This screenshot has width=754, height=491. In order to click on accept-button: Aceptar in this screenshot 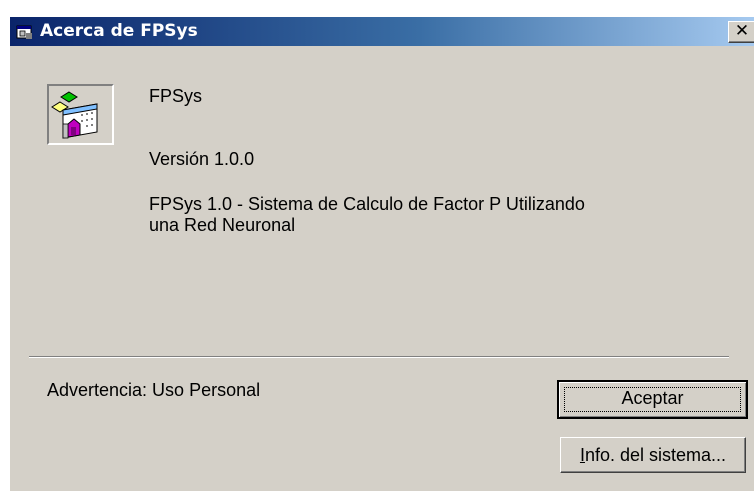, I will do `click(652, 399)`.